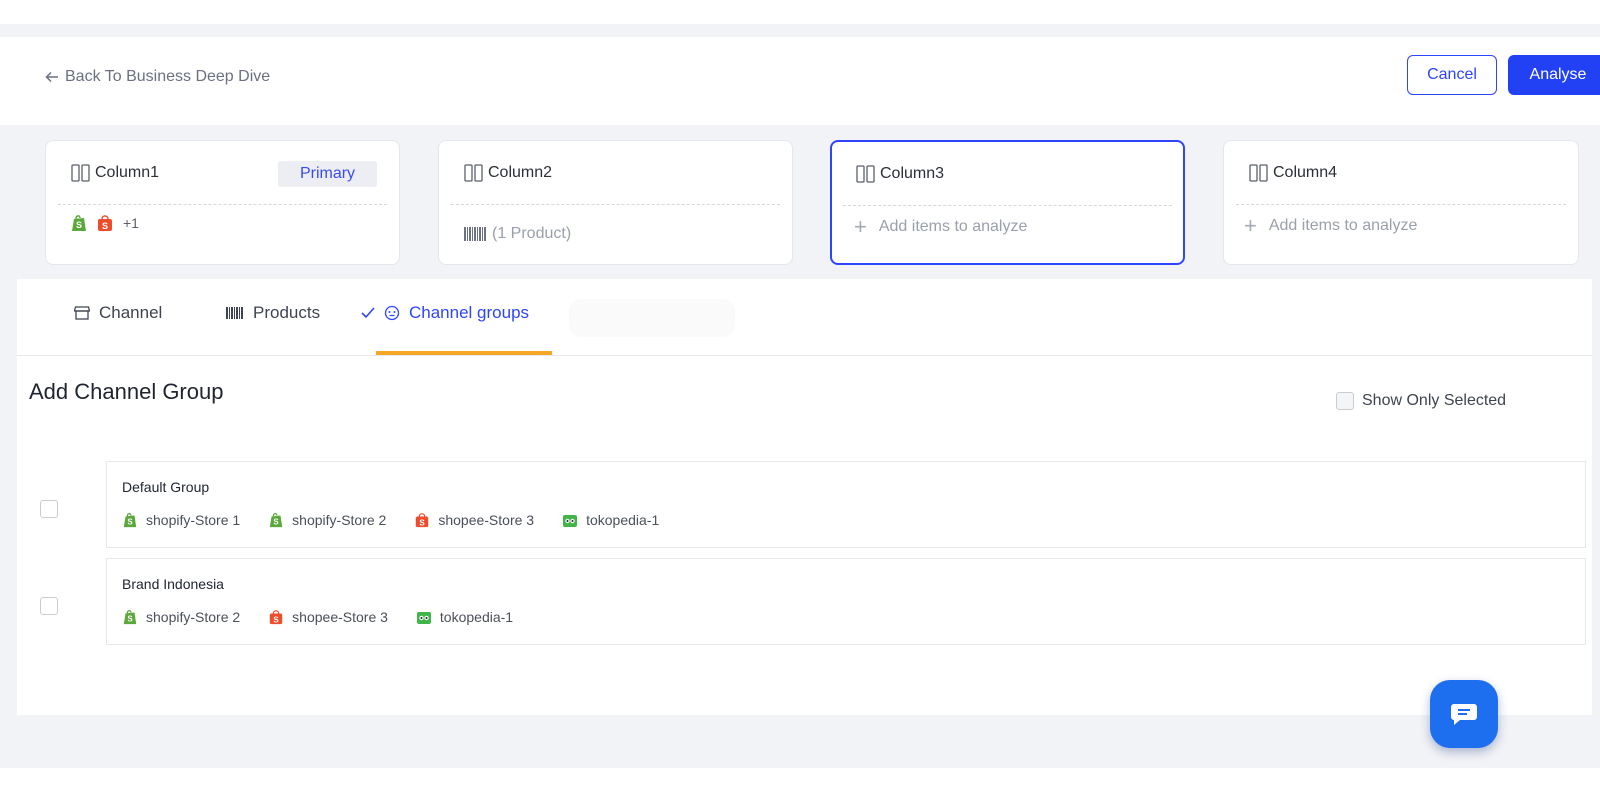  I want to click on arrow-left-icon, so click(51, 77).